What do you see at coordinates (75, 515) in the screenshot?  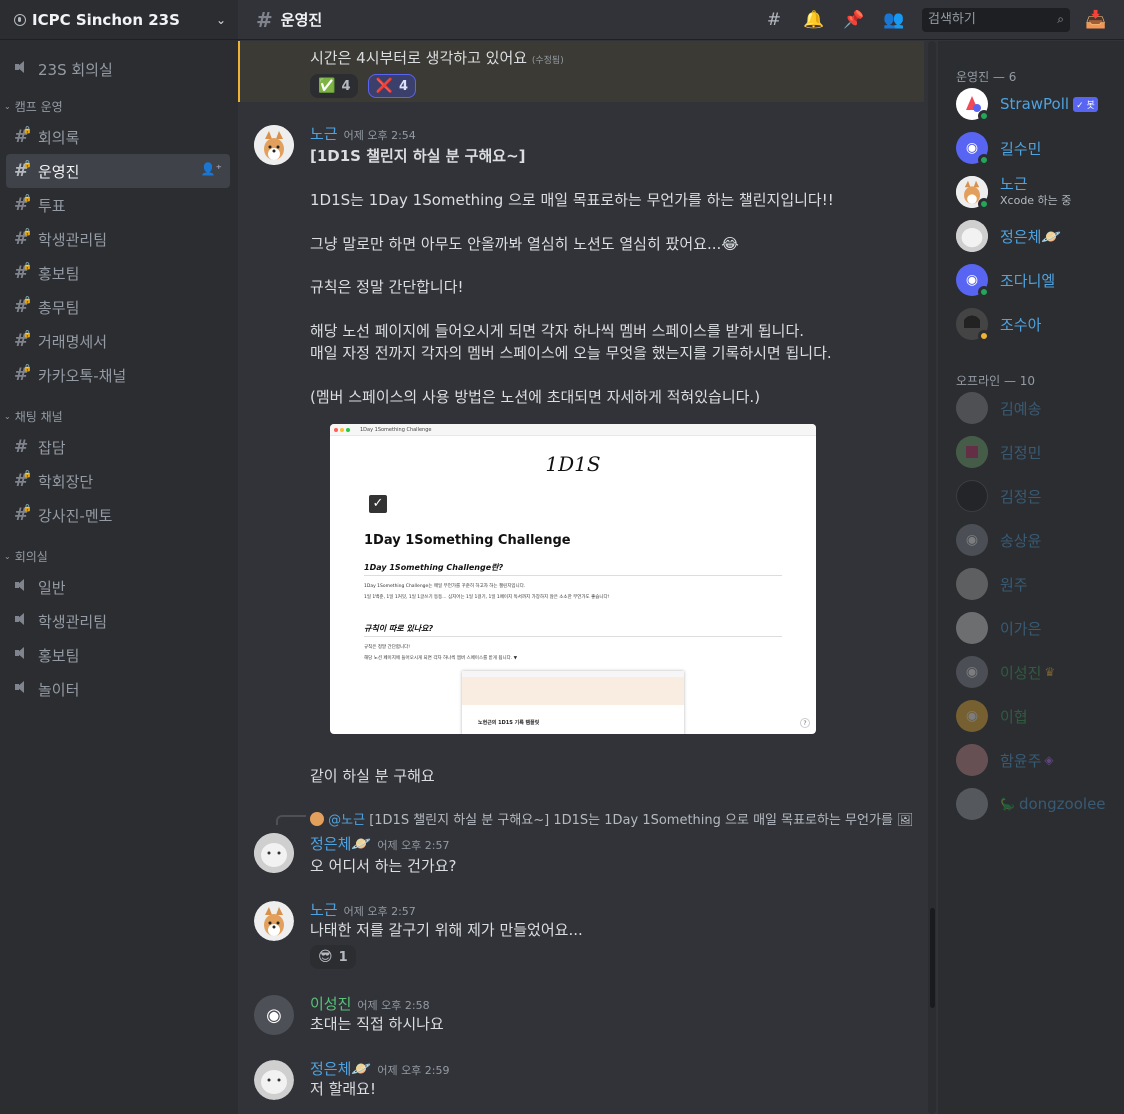 I see `channel-label: 강사진-멘토` at bounding box center [75, 515].